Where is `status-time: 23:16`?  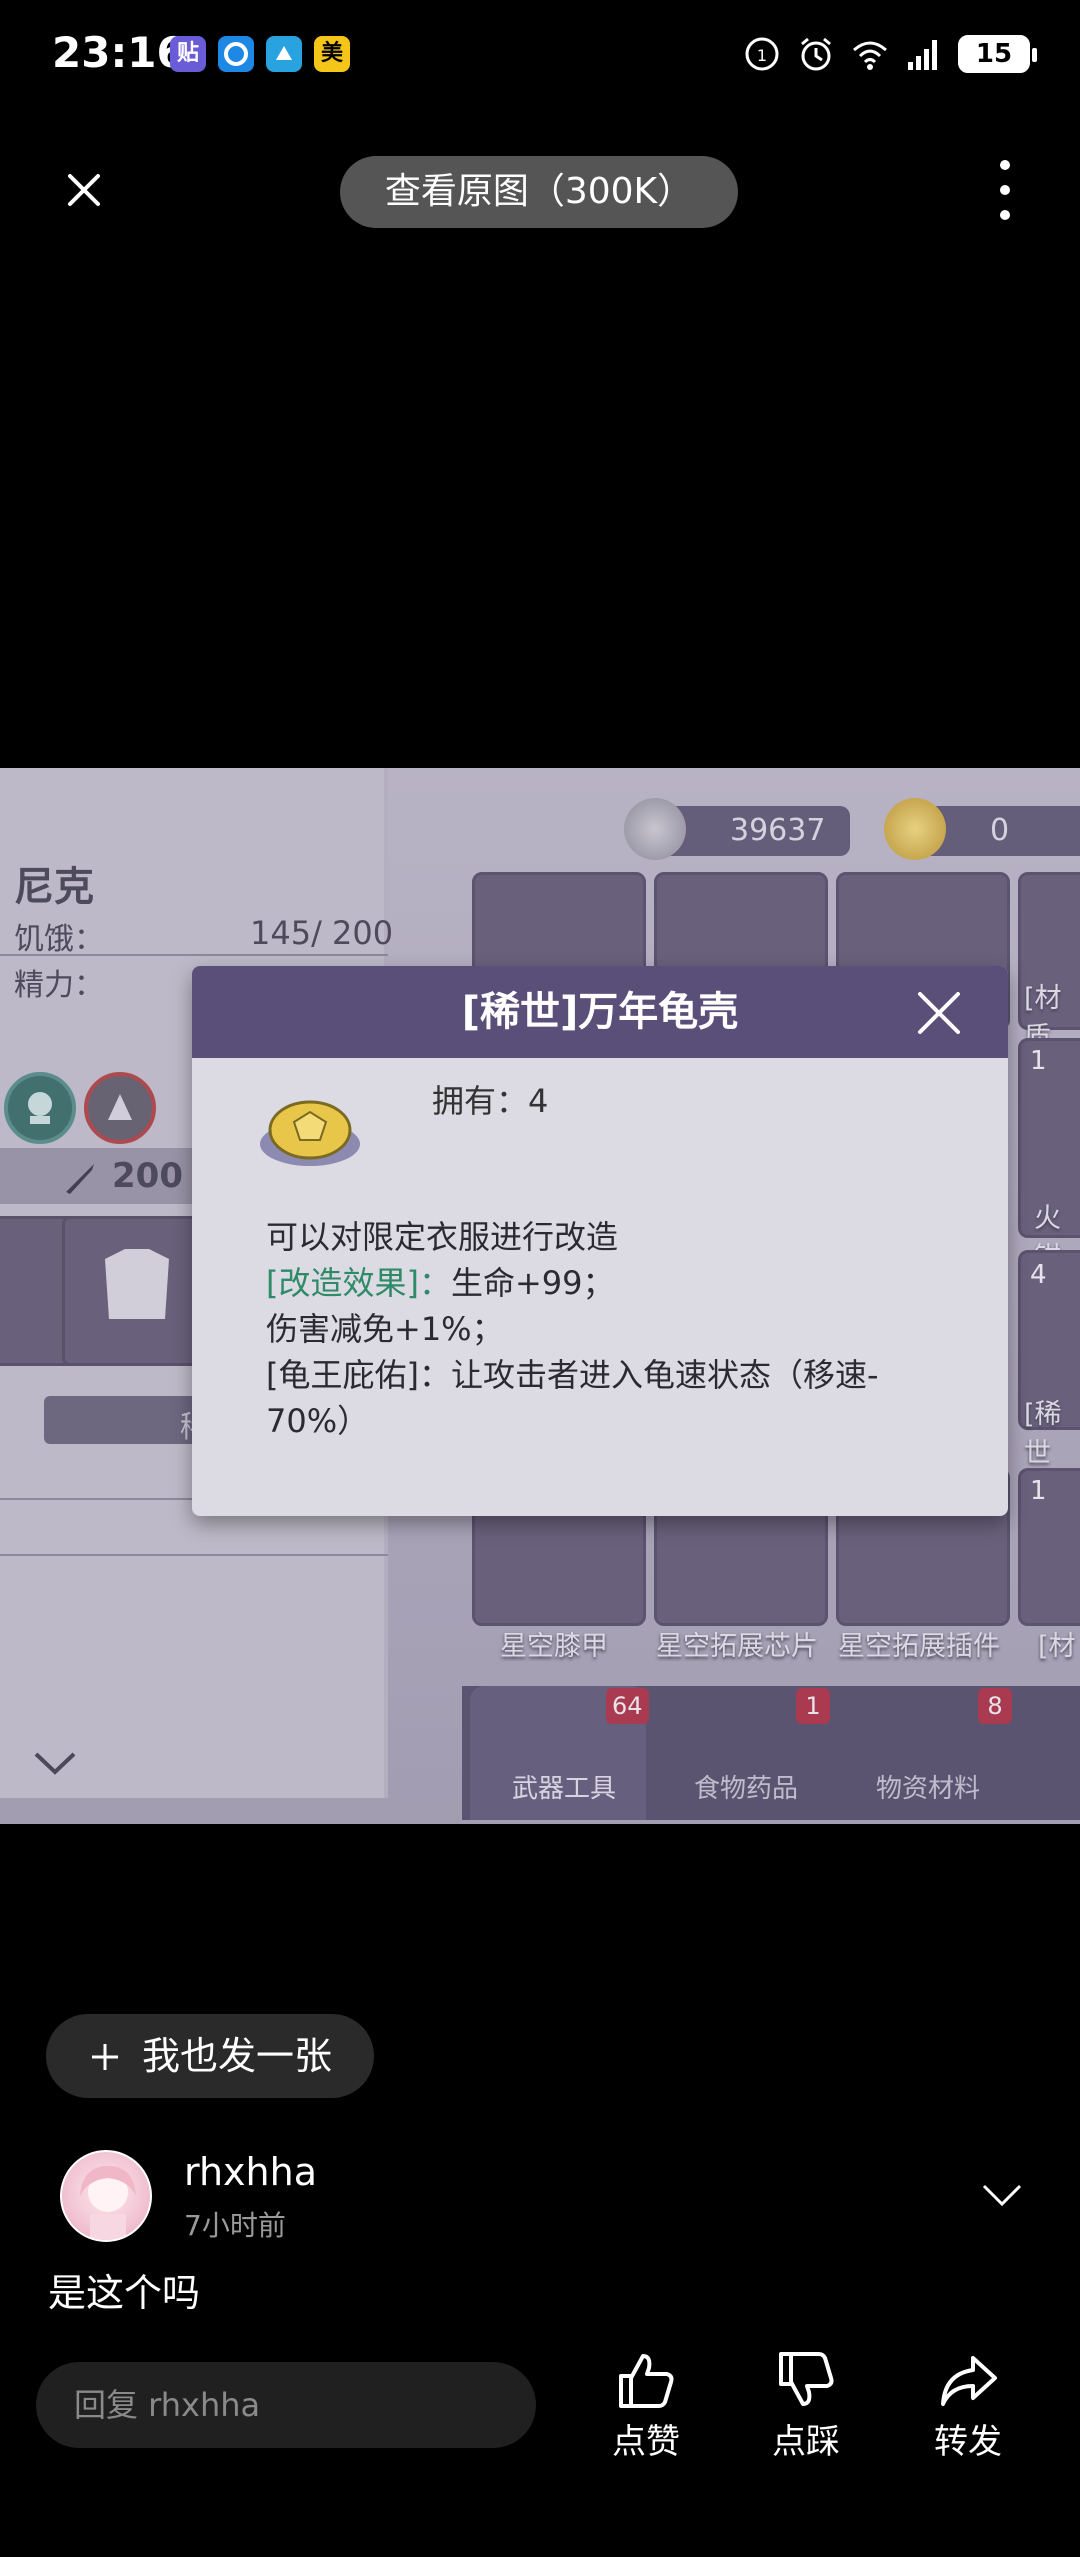
status-time: 23:16 is located at coordinates (119, 52).